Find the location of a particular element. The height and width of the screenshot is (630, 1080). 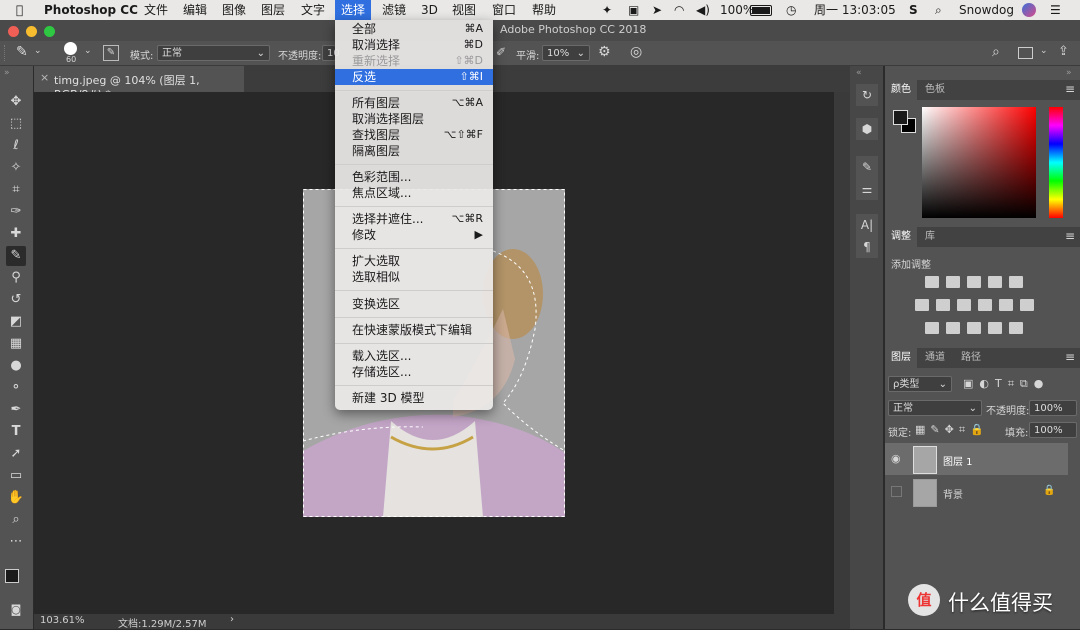

quick-select-tool-icon: ✧ is located at coordinates (16, 168).